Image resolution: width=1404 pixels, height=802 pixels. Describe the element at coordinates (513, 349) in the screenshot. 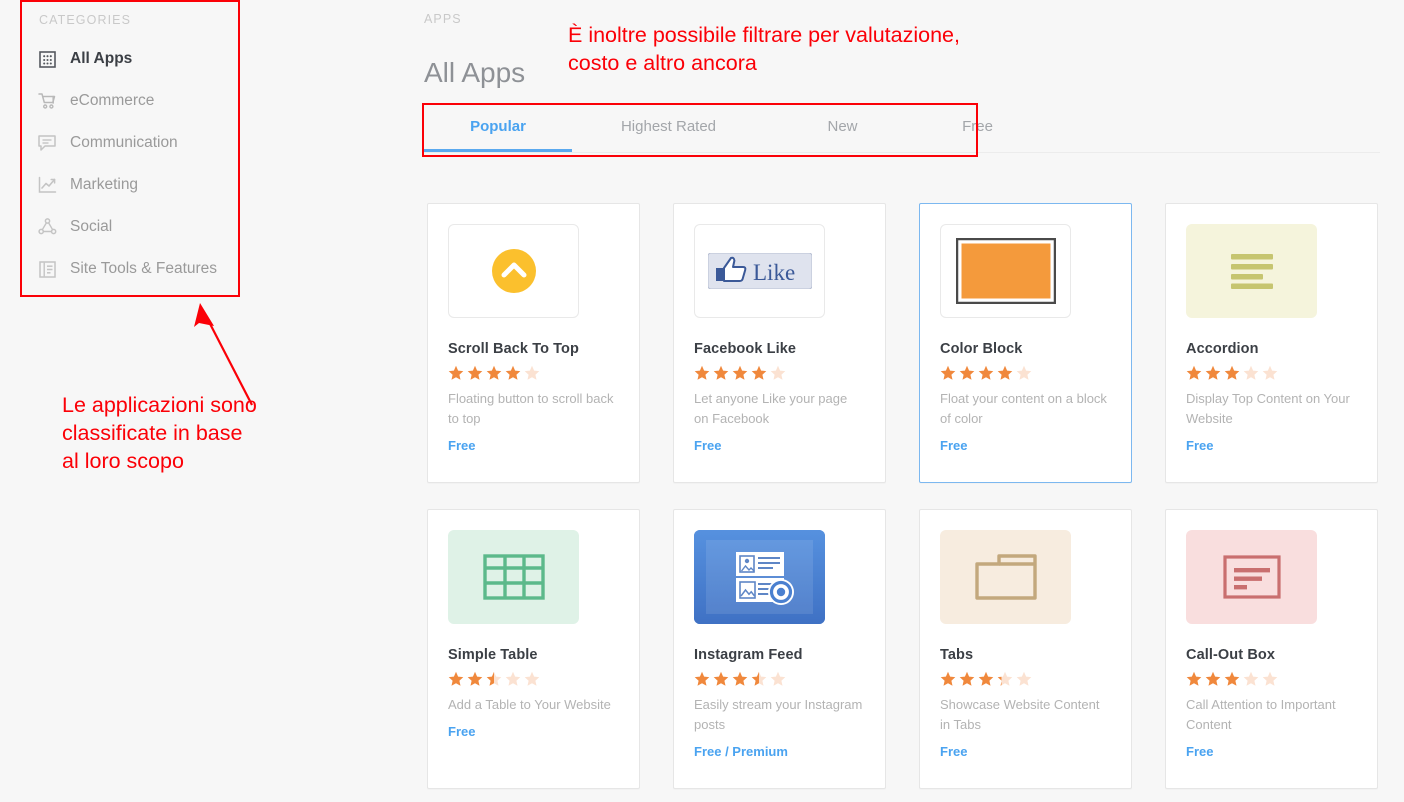

I see `app-card-title: Scroll Back To Top` at that location.